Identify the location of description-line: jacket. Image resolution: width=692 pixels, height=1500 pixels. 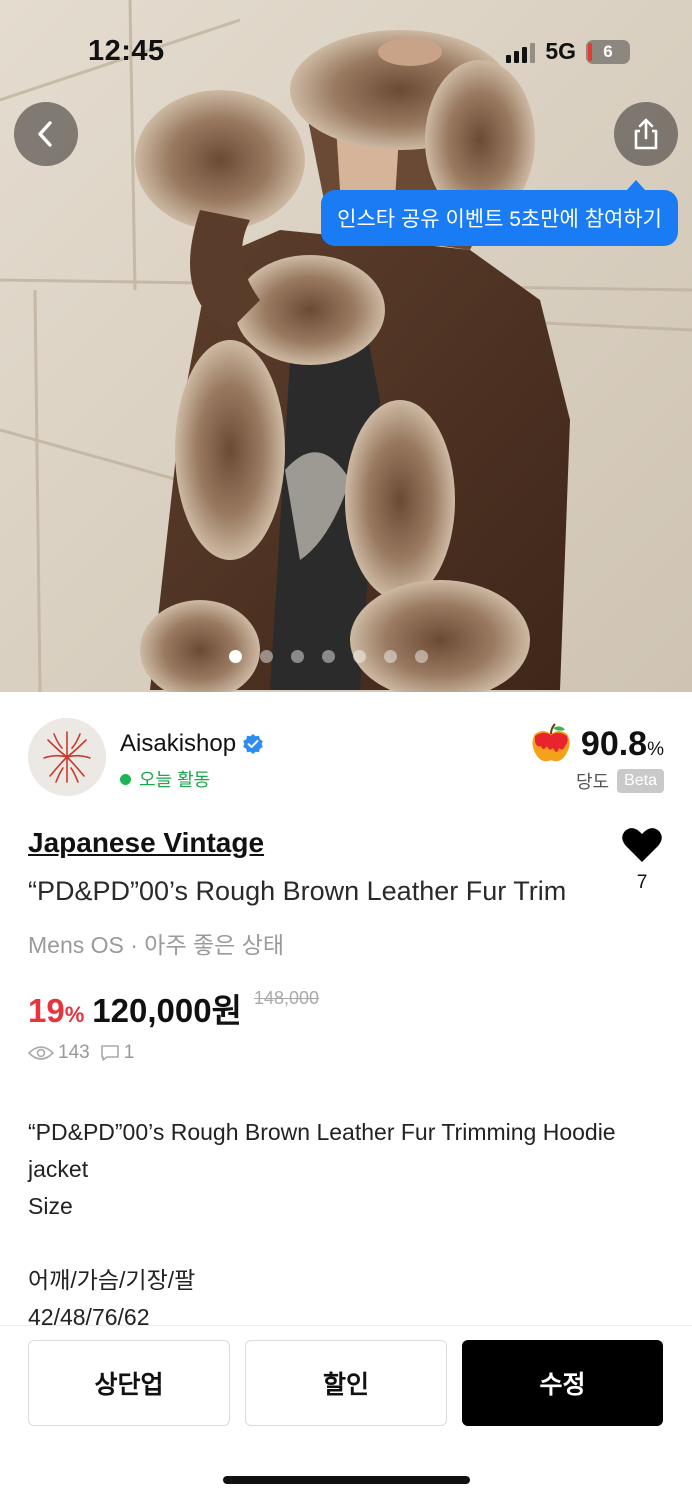
(58, 1169).